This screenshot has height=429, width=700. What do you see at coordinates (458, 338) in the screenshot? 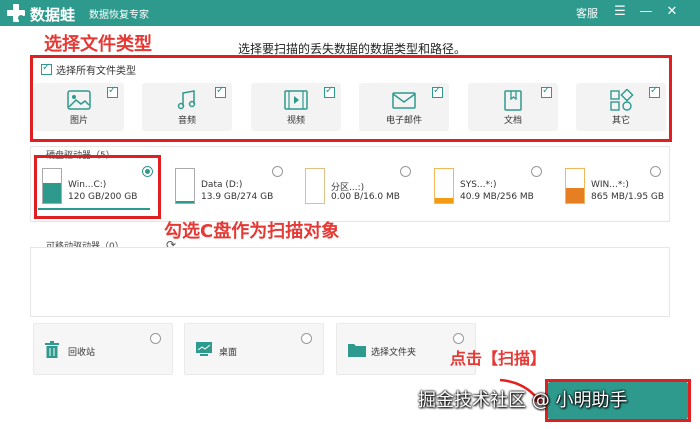
I see `quick-choose-folder-radio` at bounding box center [458, 338].